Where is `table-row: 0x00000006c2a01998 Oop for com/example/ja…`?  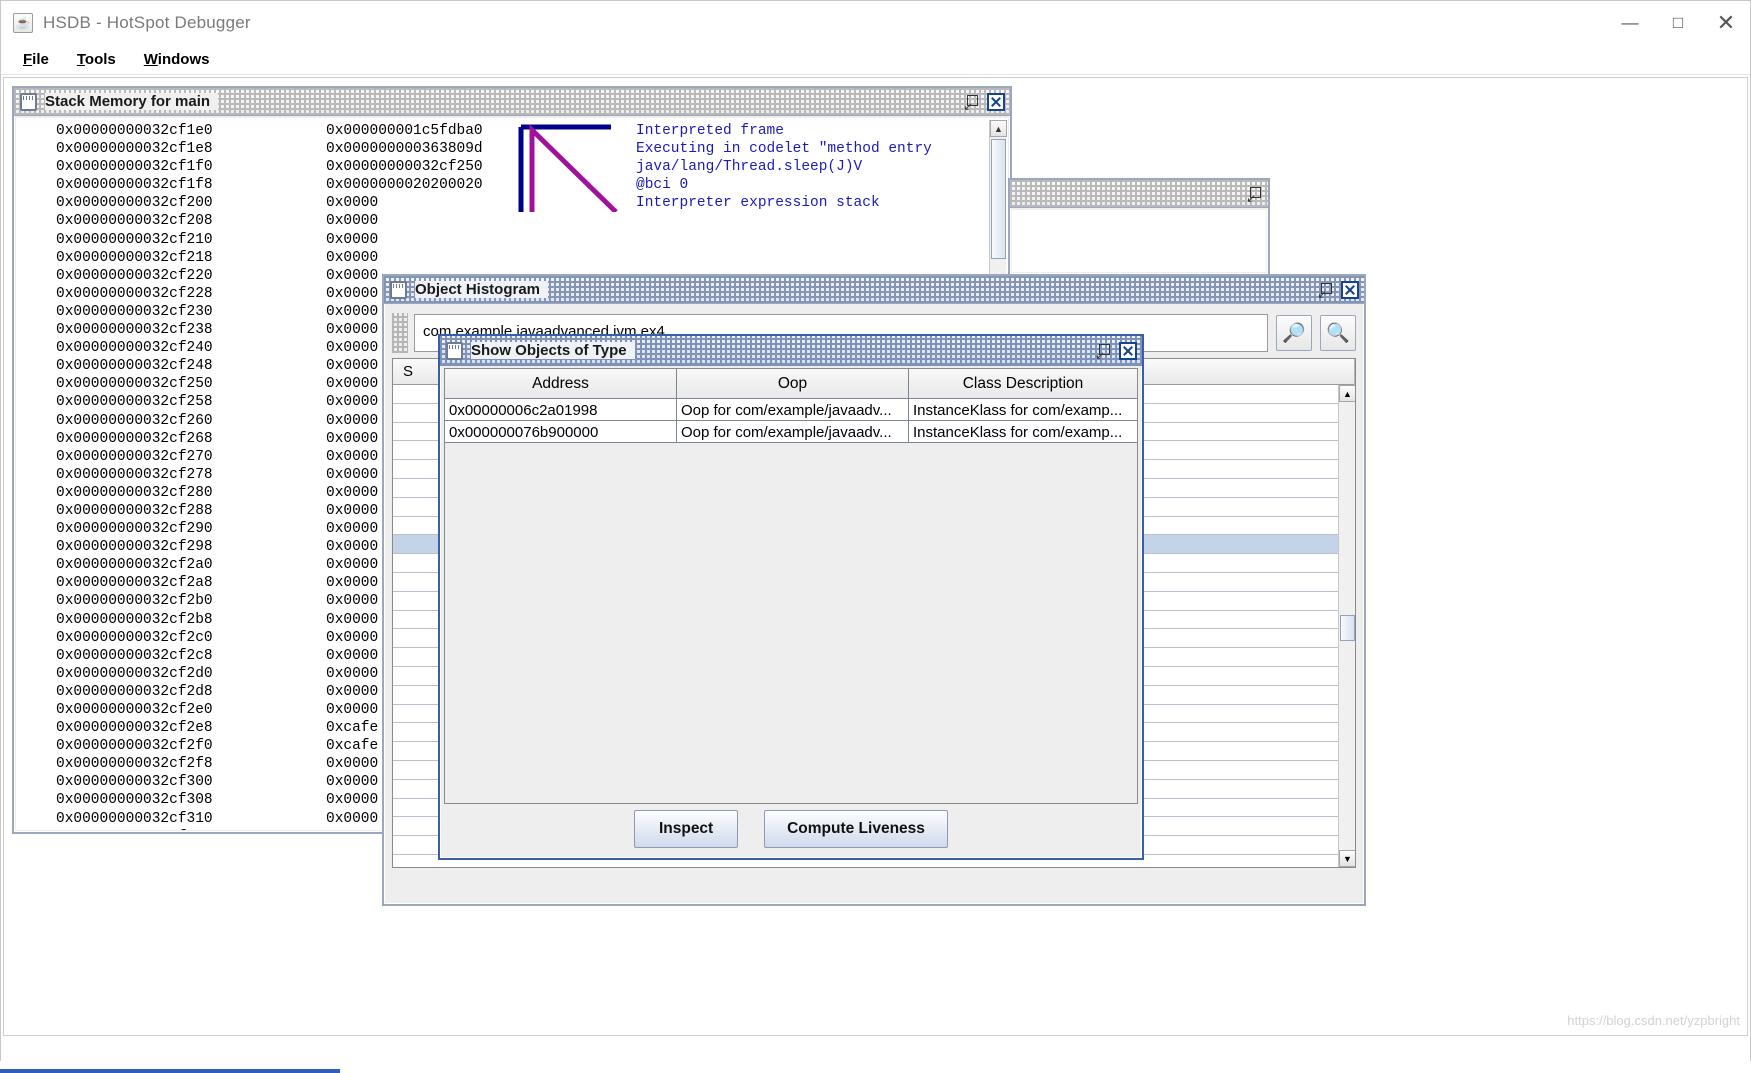 table-row: 0x00000006c2a01998 Oop for com/example/ja… is located at coordinates (791, 410).